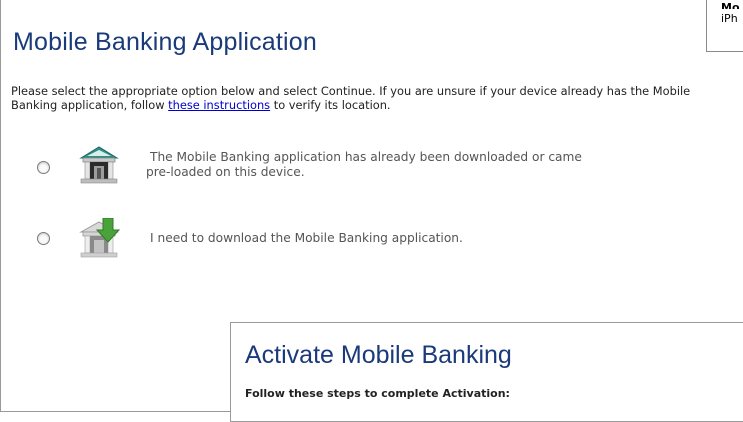 This screenshot has height=422, width=743. What do you see at coordinates (219, 105) in the screenshot?
I see `instructions-link: these instructions` at bounding box center [219, 105].